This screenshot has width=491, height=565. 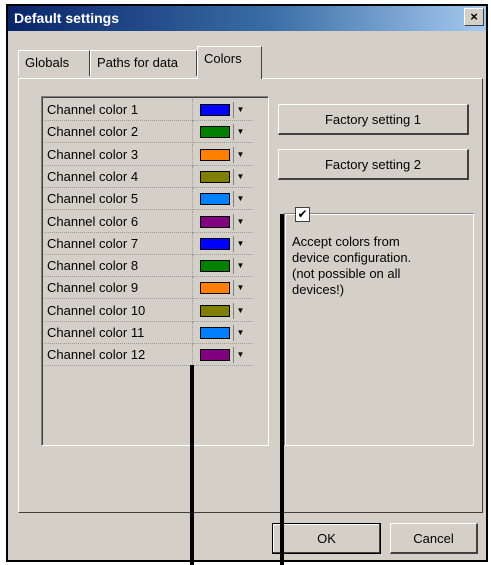 I want to click on tab-globals: Globals, so click(x=54, y=63).